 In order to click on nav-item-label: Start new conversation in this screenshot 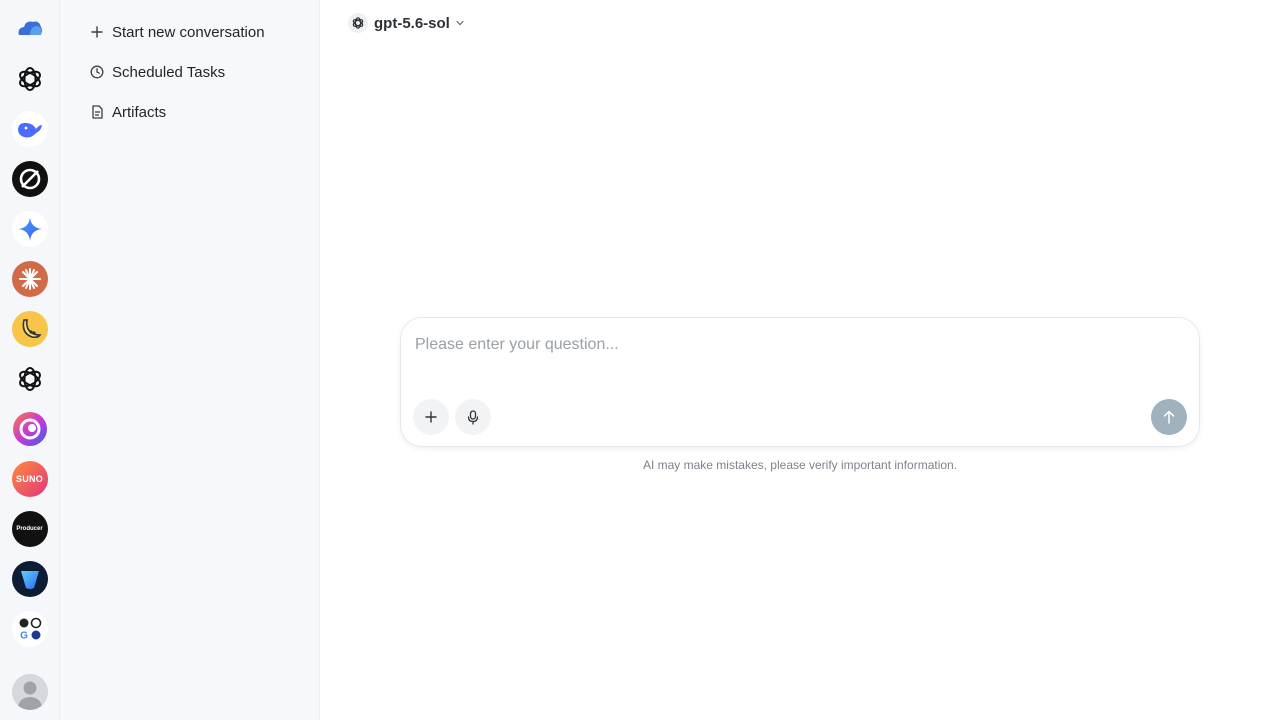, I will do `click(188, 32)`.